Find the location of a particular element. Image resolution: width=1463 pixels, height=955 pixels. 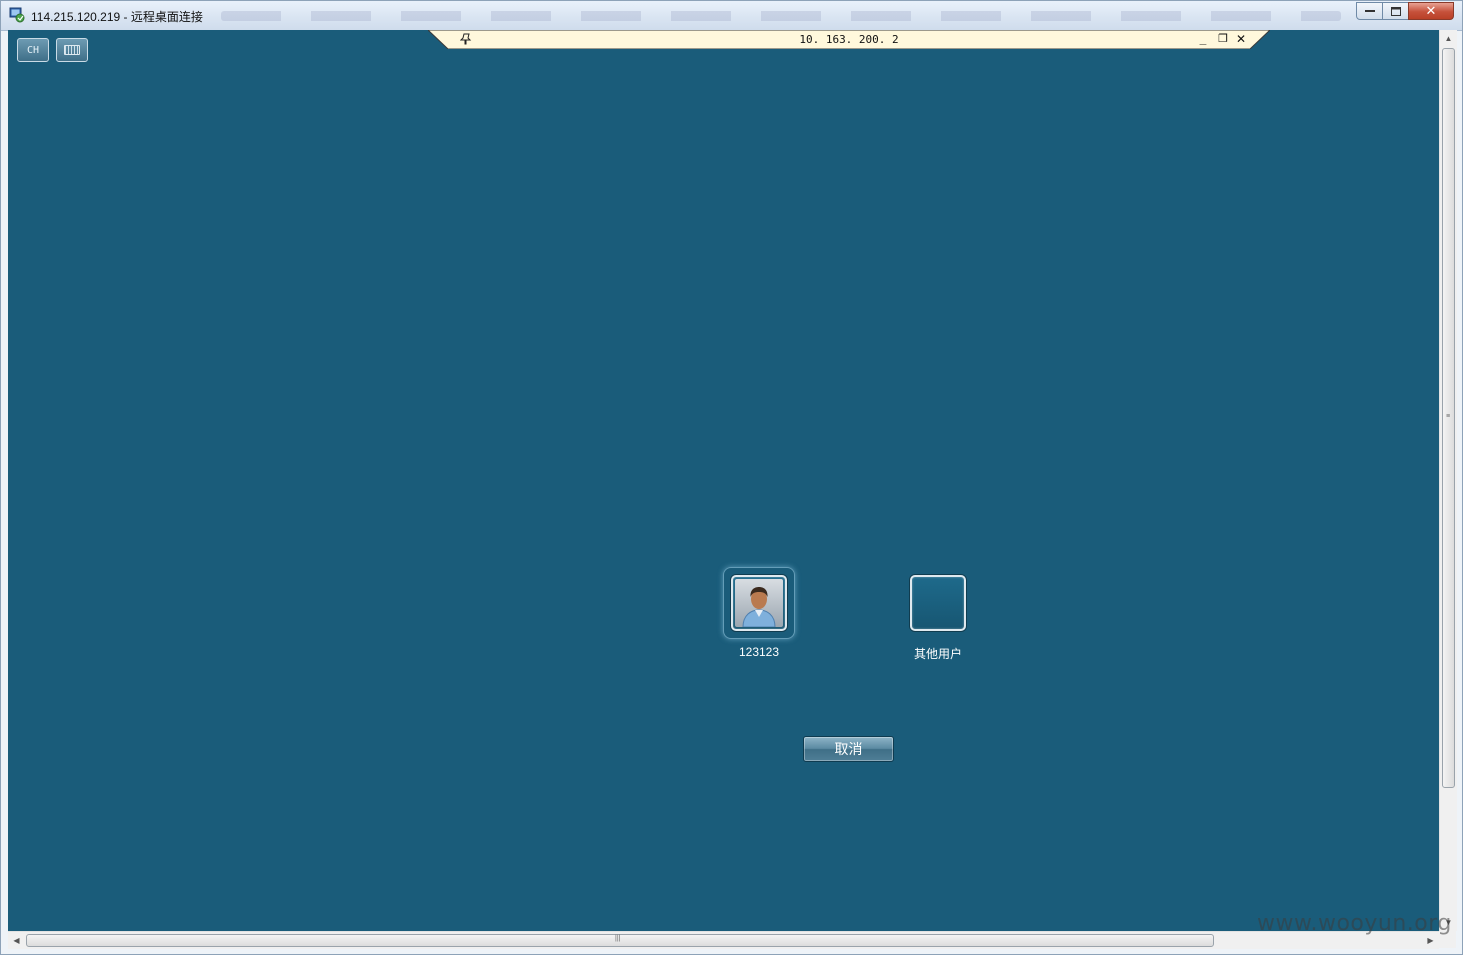

language-button: CH is located at coordinates (33, 50).